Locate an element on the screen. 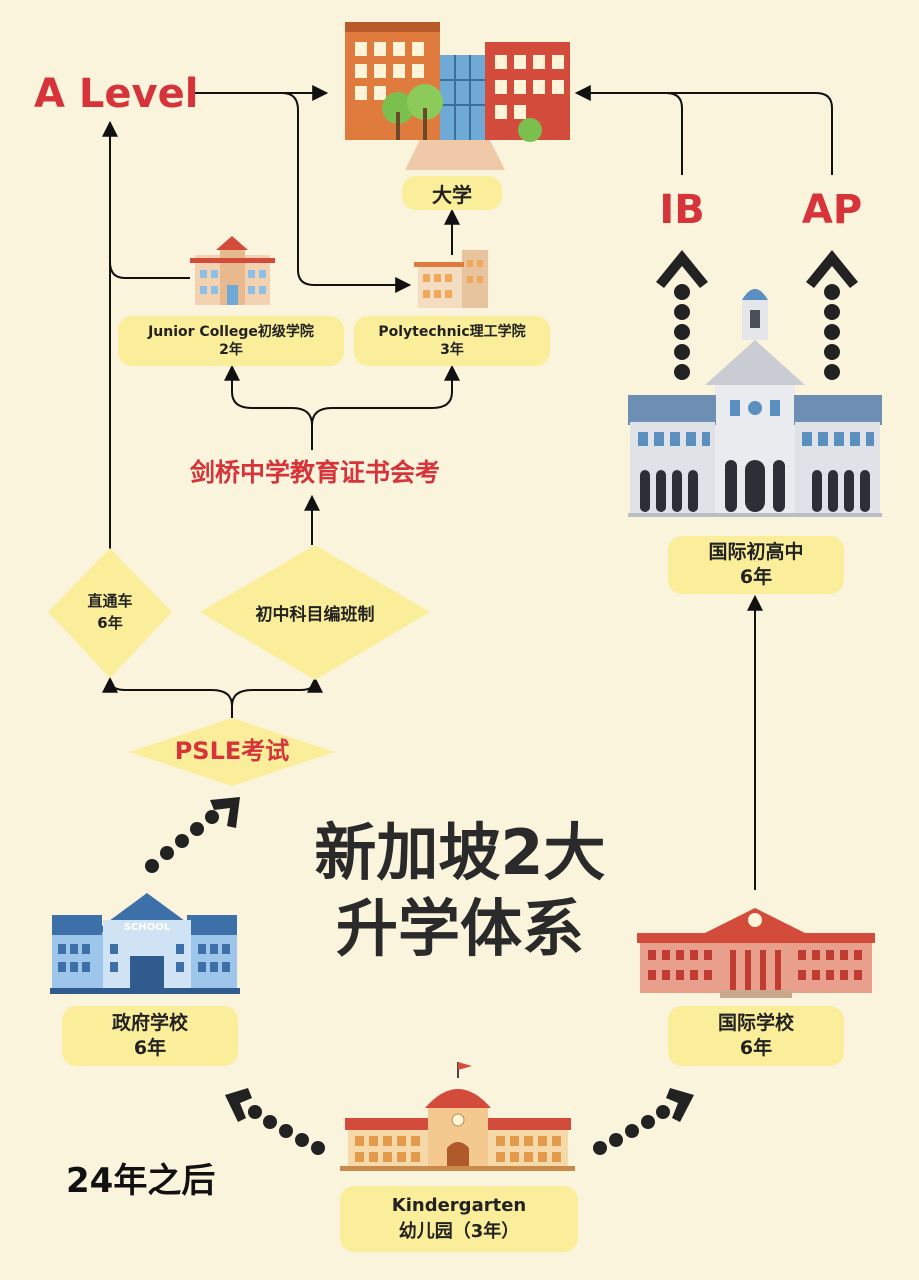 Image resolution: width=919 pixels, height=1280 pixels. ip-diamond-text: 直通车 6年 is located at coordinates (110, 612).